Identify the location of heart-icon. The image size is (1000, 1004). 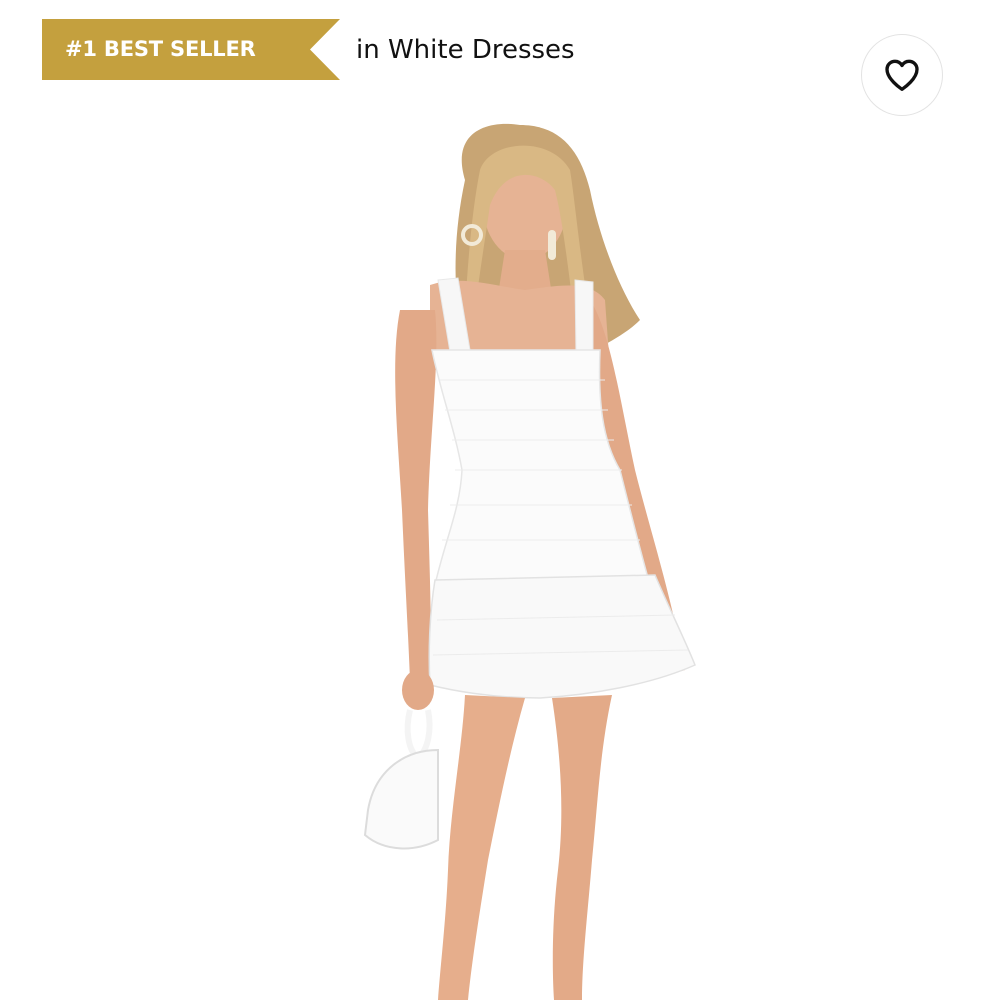
(902, 75).